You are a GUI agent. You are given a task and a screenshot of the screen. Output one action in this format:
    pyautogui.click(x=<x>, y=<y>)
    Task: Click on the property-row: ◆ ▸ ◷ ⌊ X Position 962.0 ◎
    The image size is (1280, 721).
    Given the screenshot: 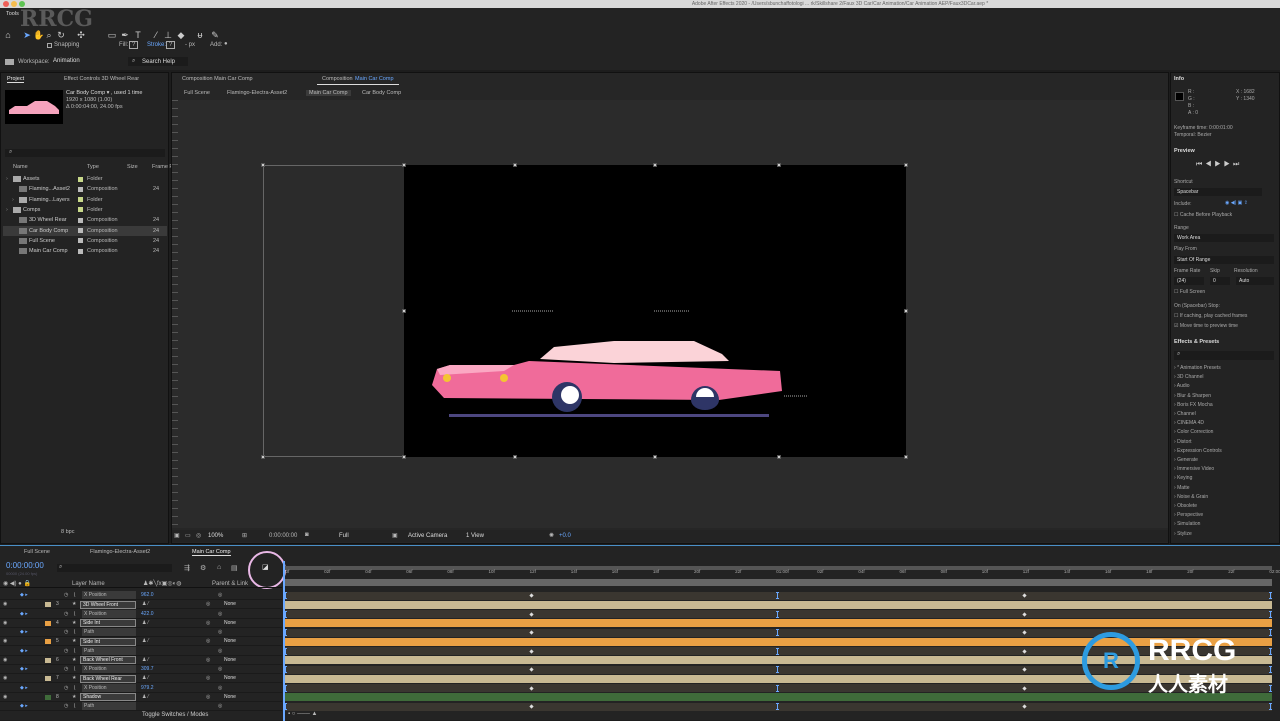 What is the action you would take?
    pyautogui.click(x=141, y=595)
    